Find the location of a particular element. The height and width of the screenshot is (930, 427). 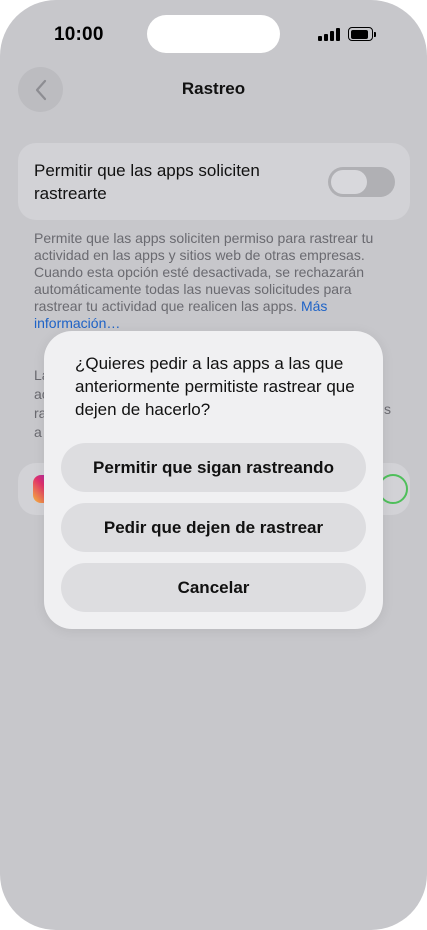

status-bar: 10:00 is located at coordinates (213, 35).